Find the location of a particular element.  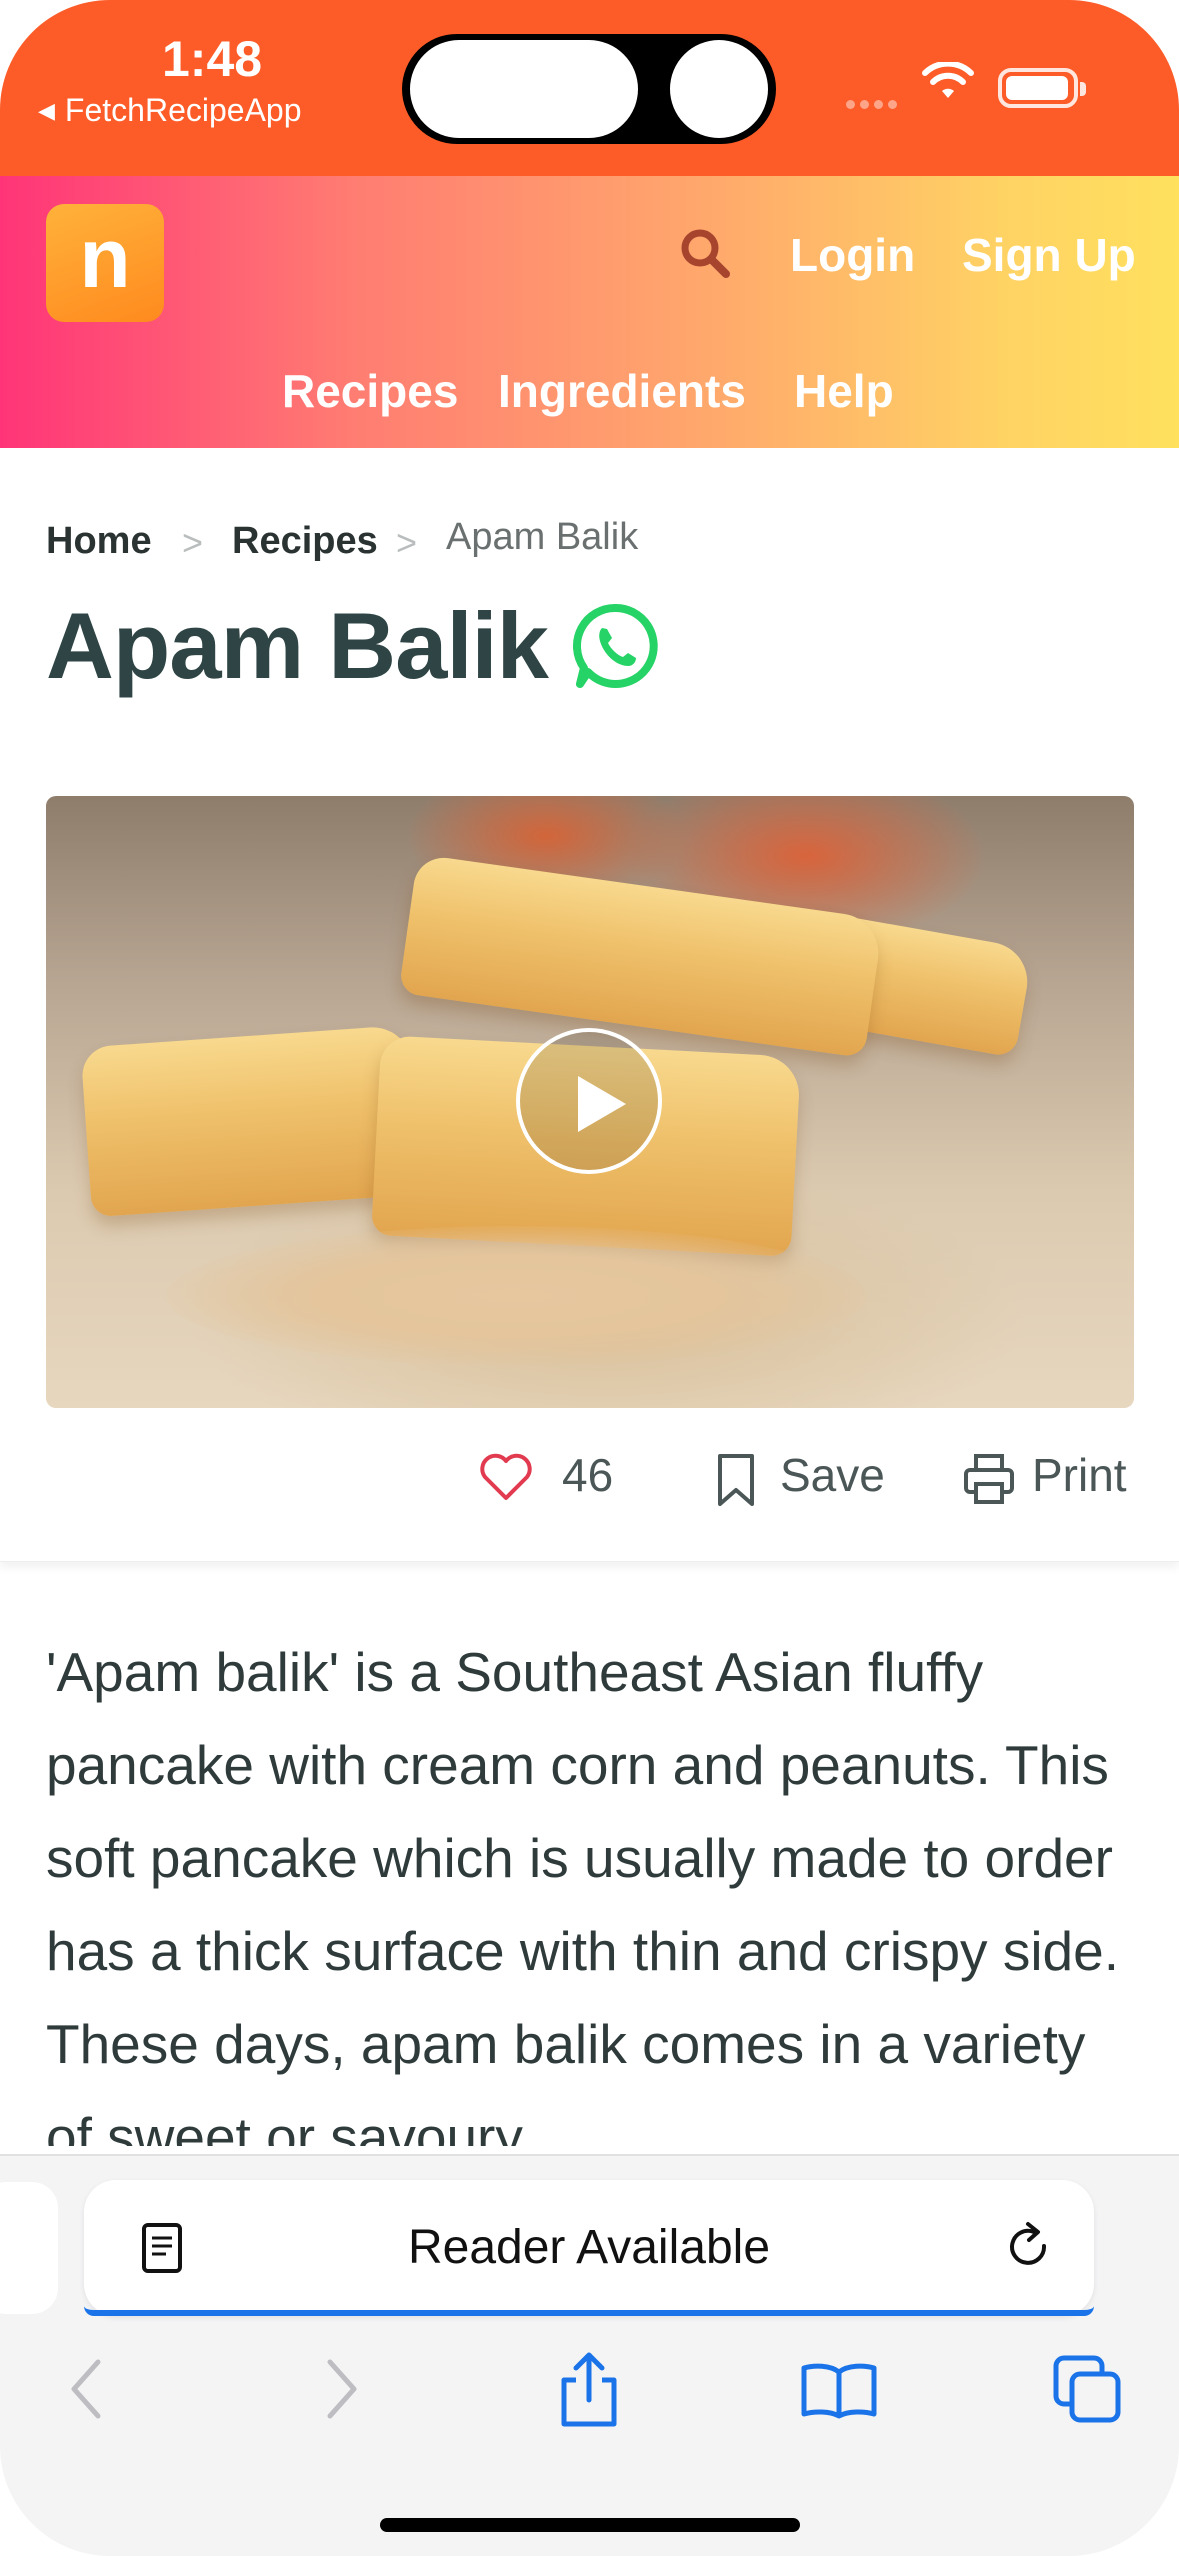

nav-ingredients: Ingredients is located at coordinates (622, 391).